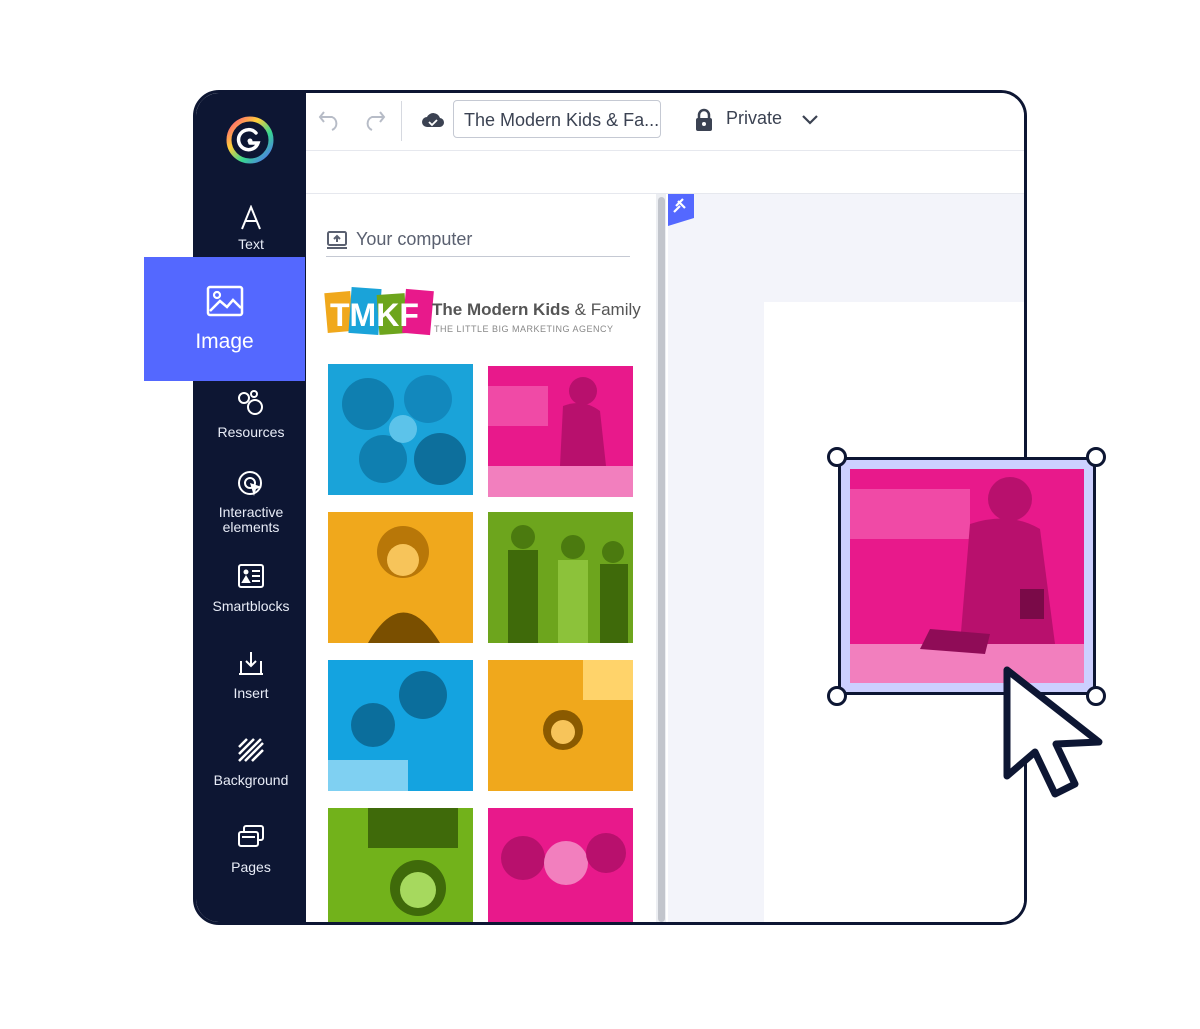  Describe the element at coordinates (837, 457) in the screenshot. I see `resize-handle-top-left` at that location.